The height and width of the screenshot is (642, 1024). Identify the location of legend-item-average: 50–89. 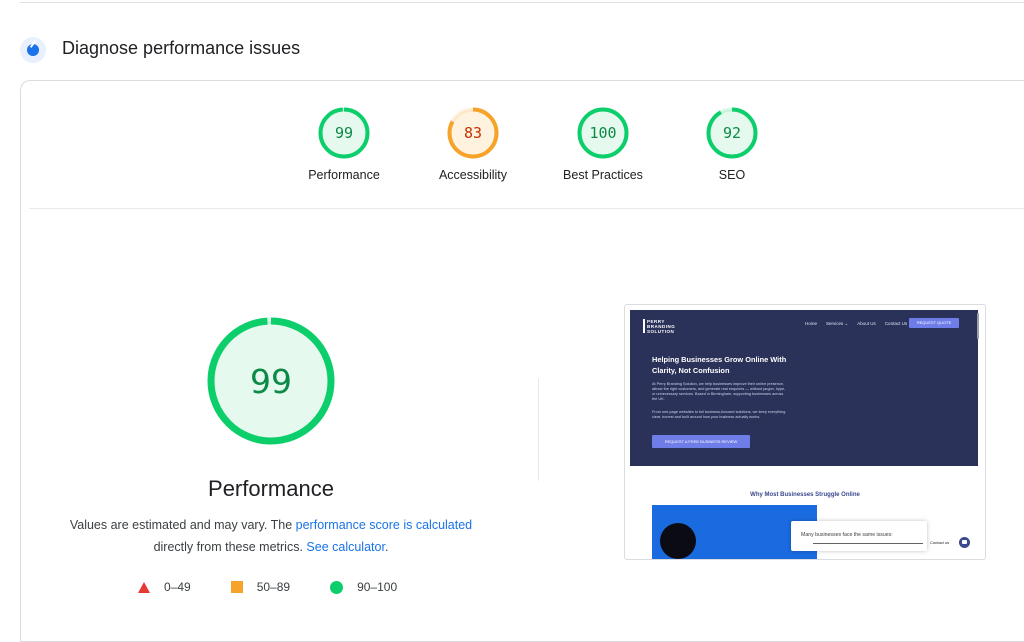
(260, 587).